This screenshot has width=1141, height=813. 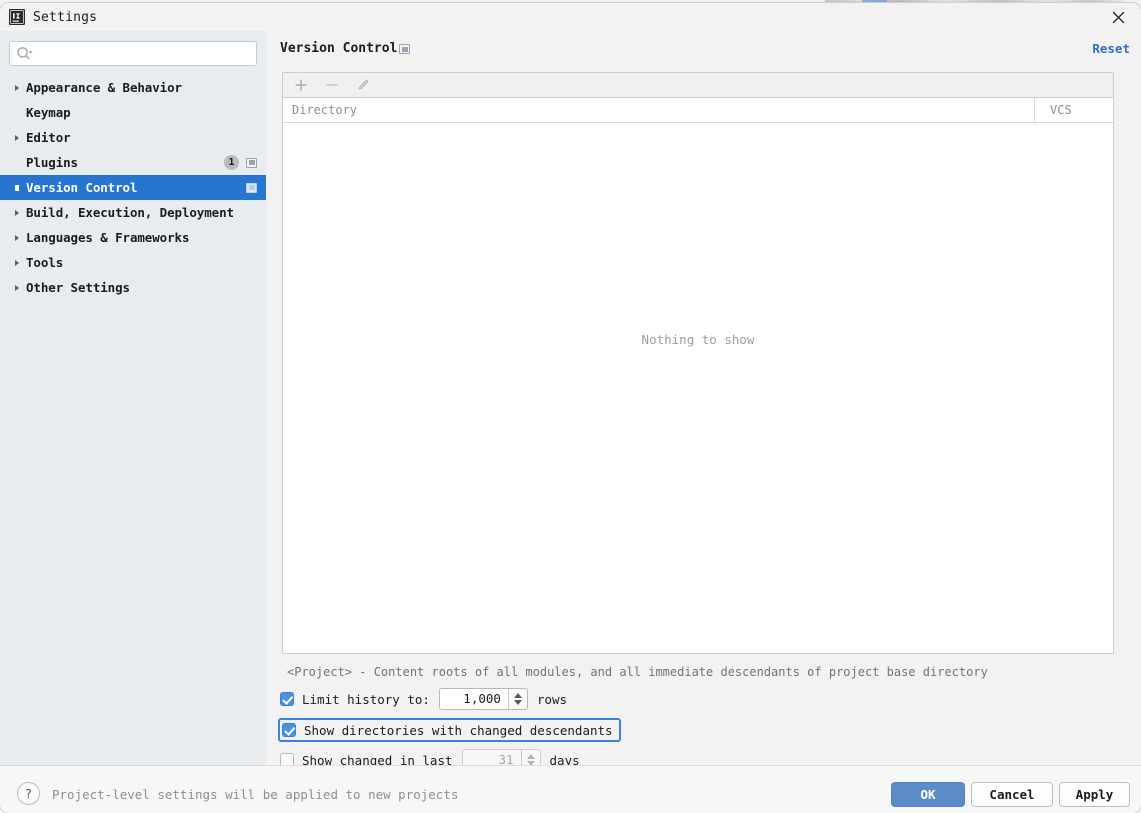 What do you see at coordinates (133, 137) in the screenshot?
I see `sidebar-item-editor: Editor` at bounding box center [133, 137].